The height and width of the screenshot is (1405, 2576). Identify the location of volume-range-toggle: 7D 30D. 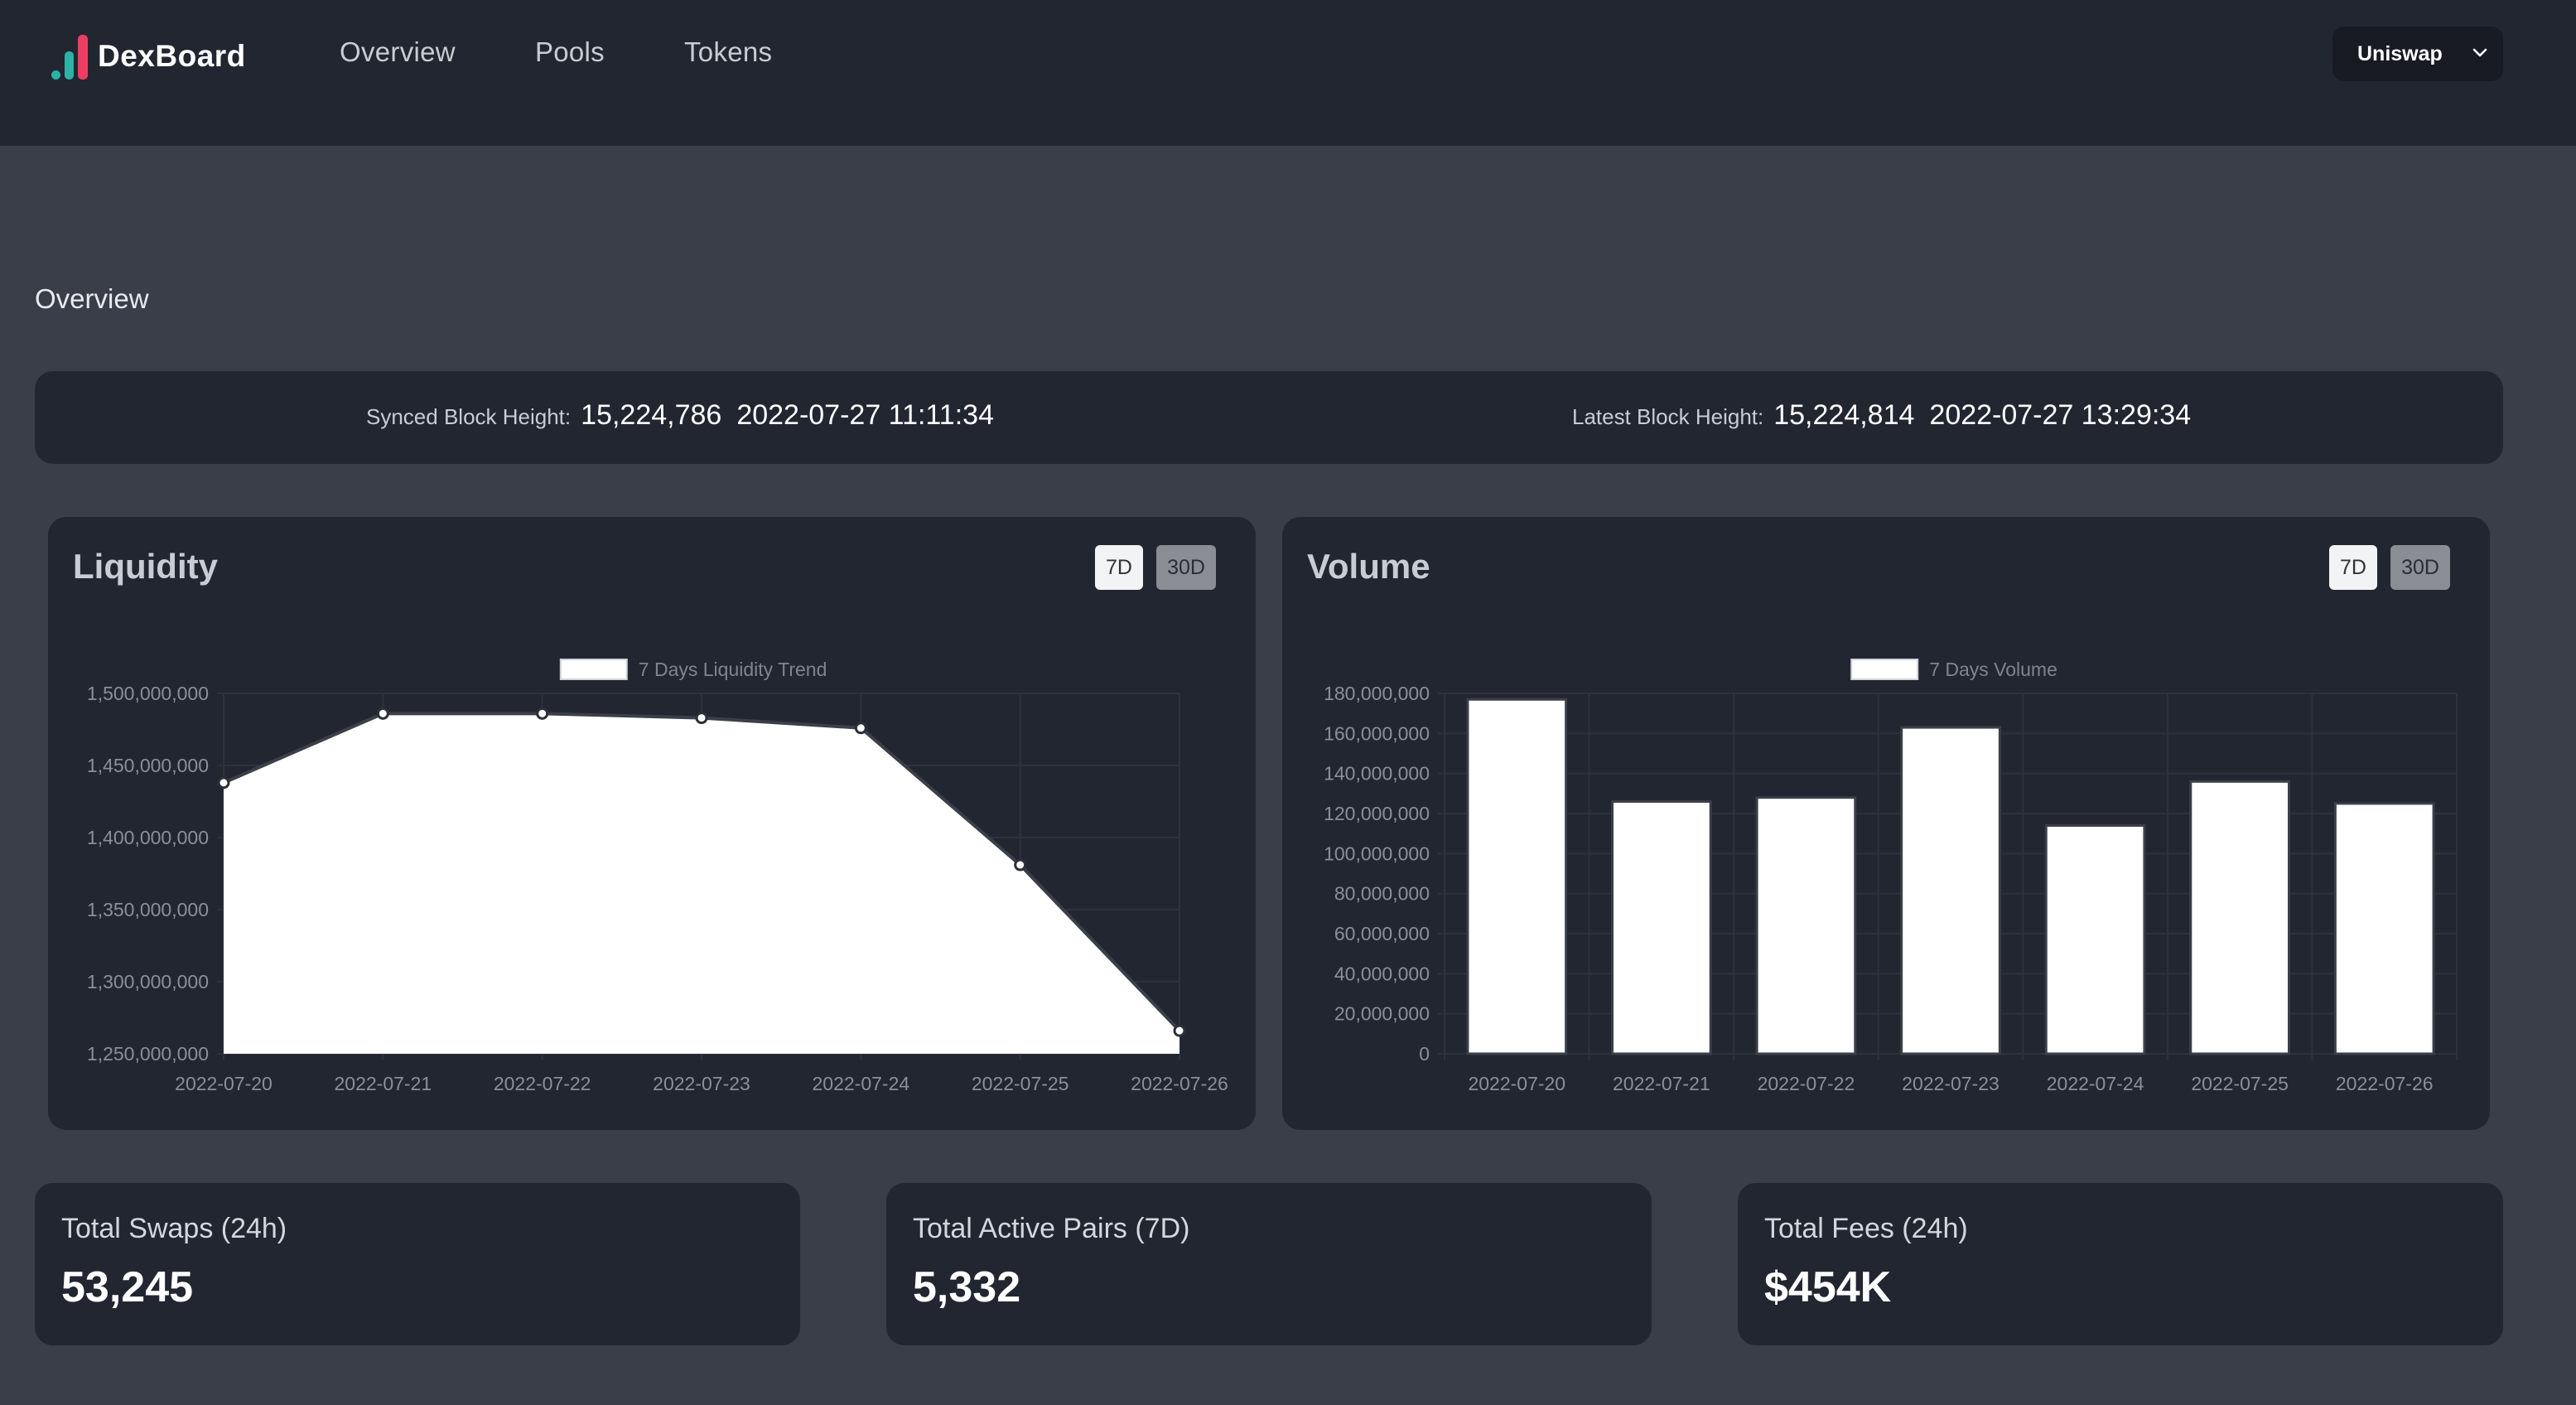
(2389, 567).